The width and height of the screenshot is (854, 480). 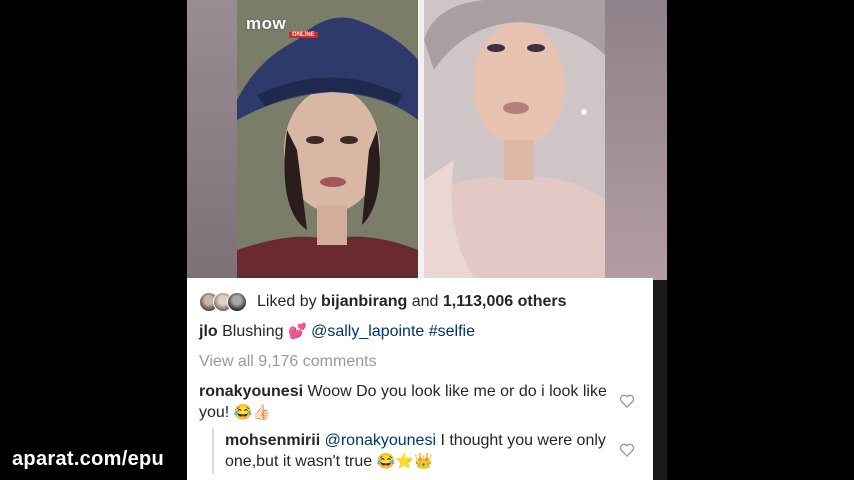 What do you see at coordinates (380, 440) in the screenshot?
I see `comment-mention: @ronakyounesi` at bounding box center [380, 440].